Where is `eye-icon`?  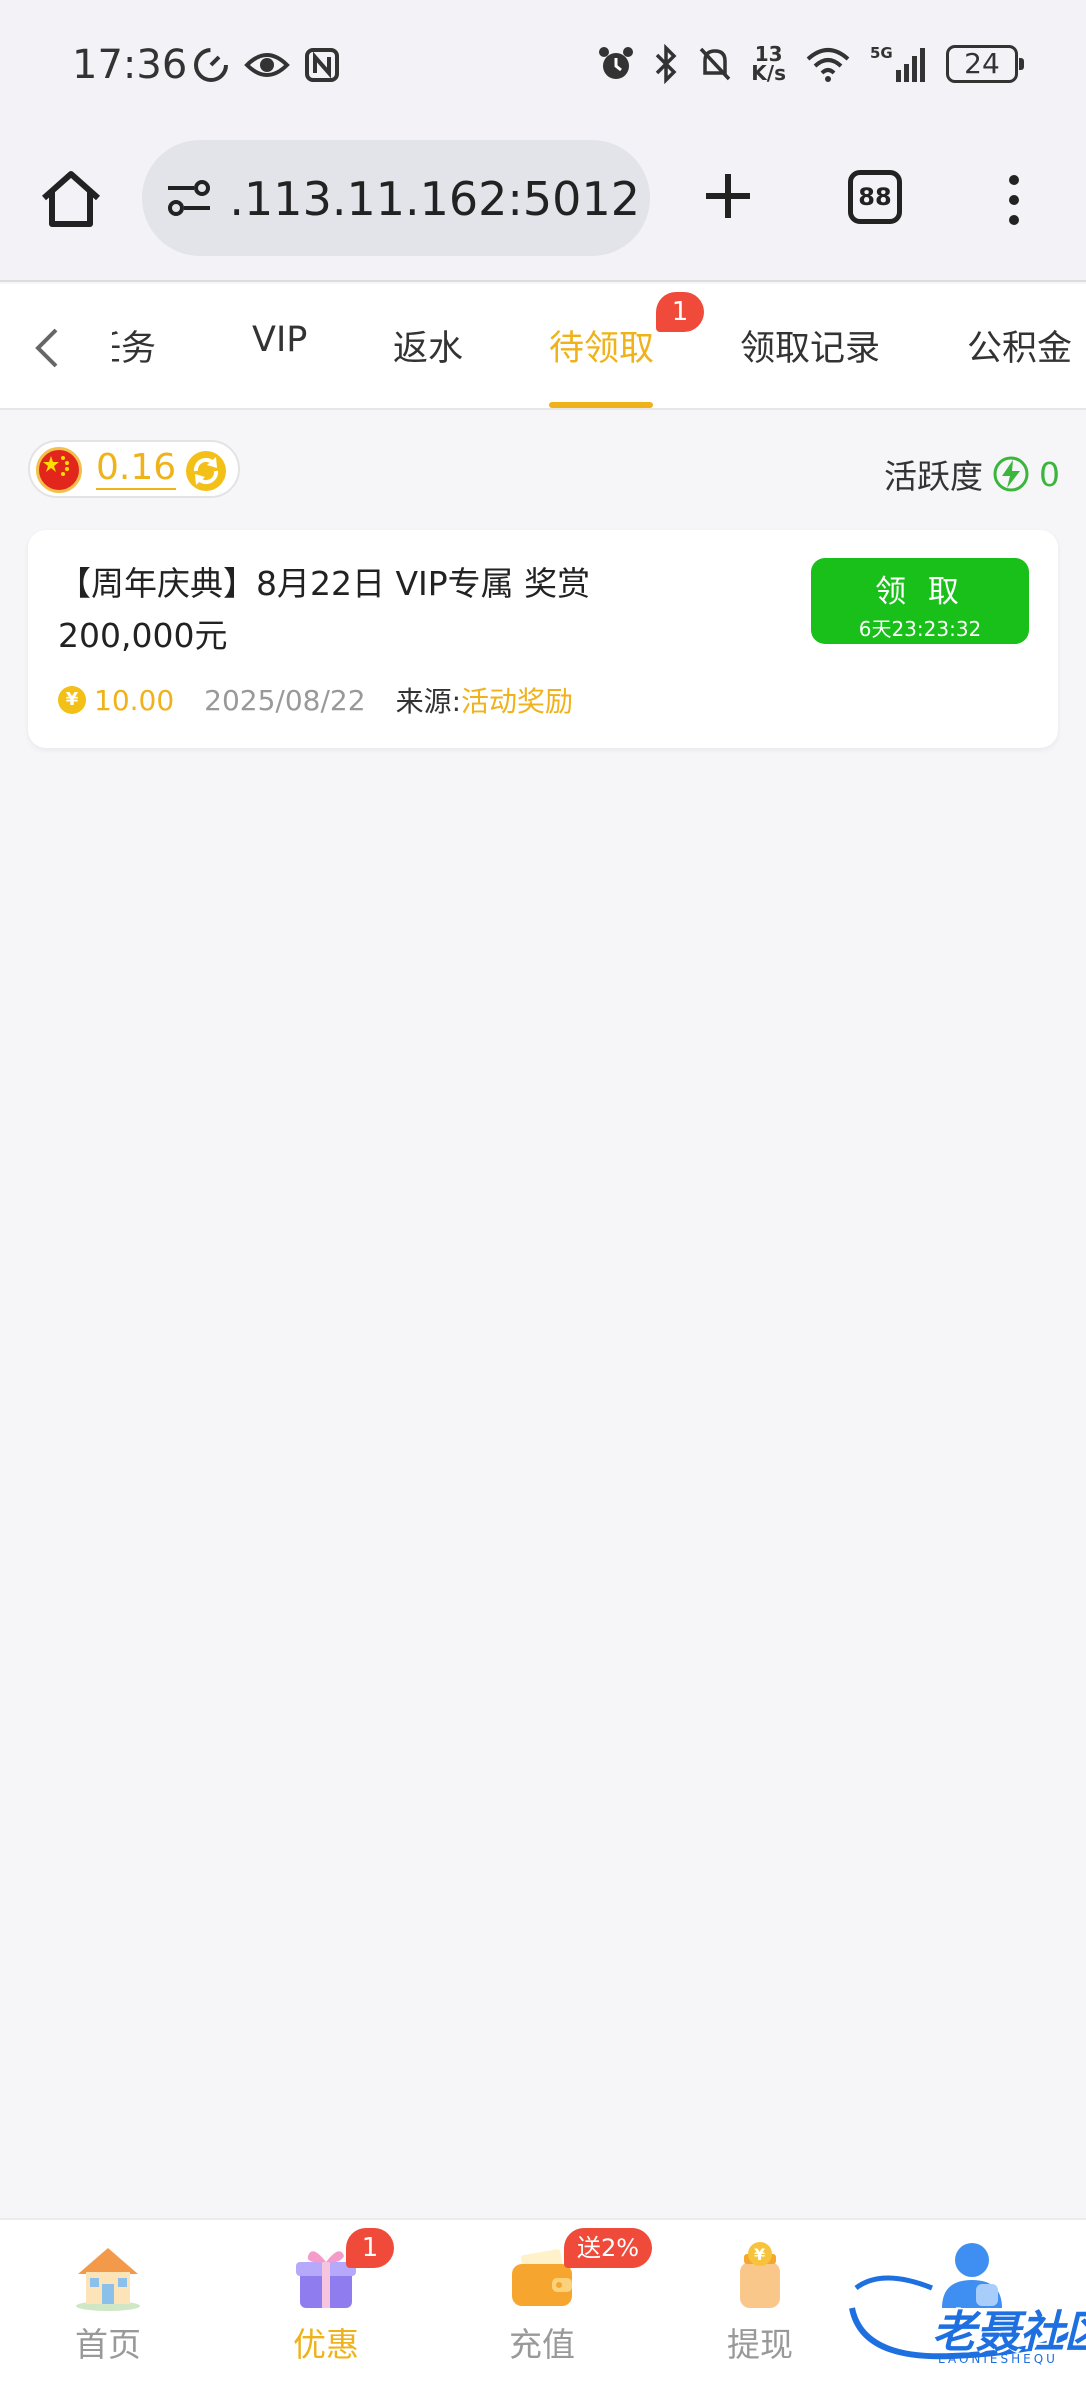
eye-icon is located at coordinates (267, 65).